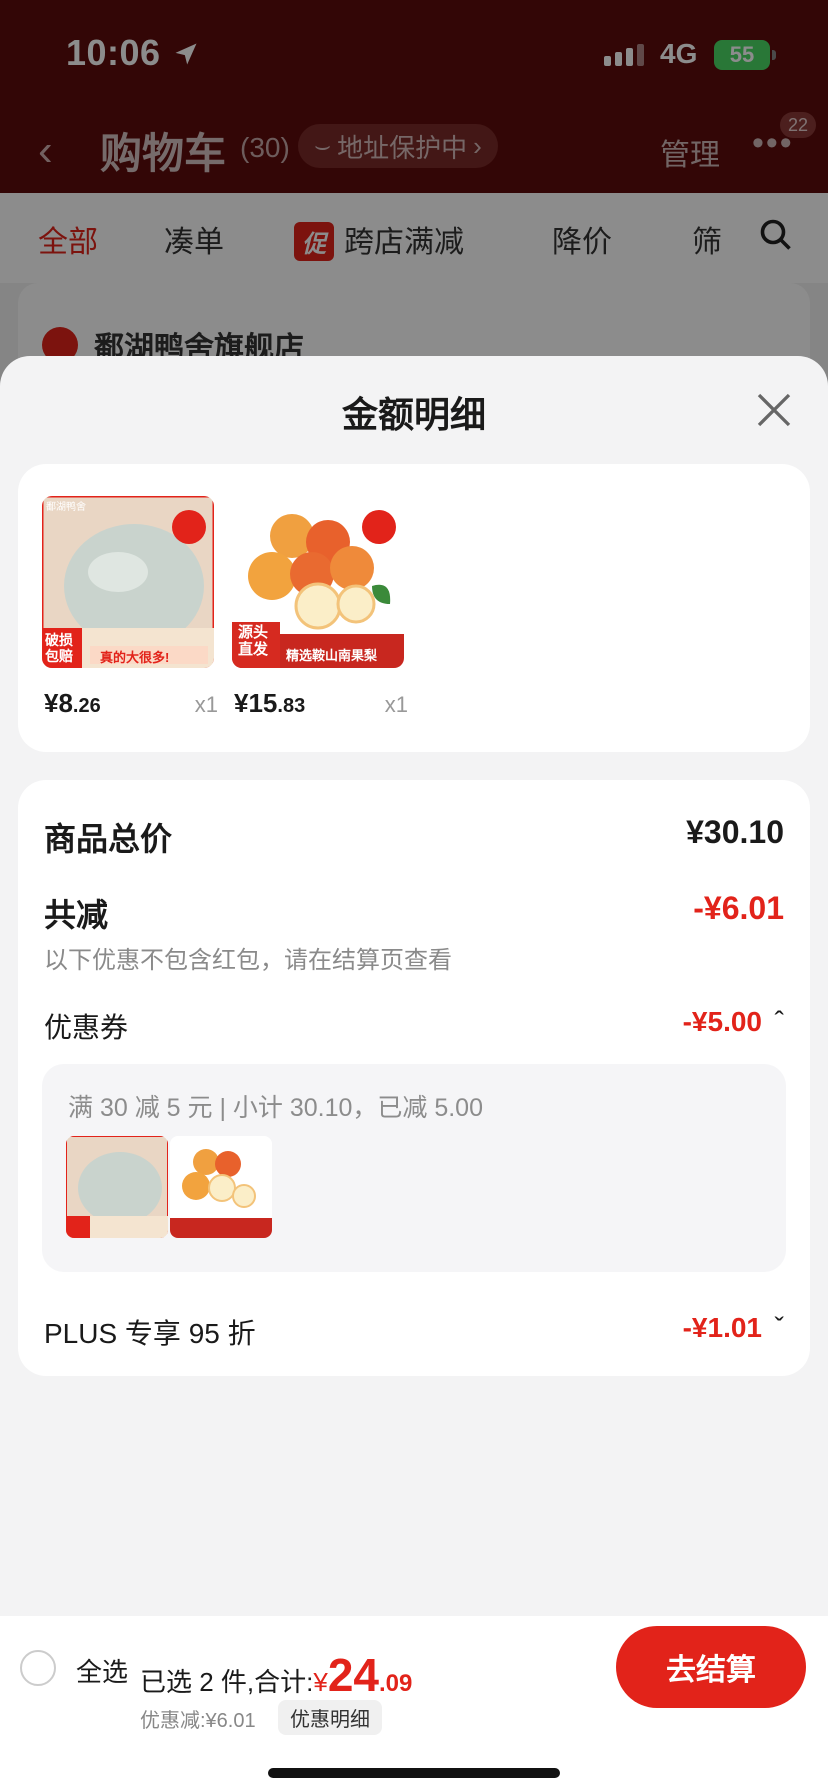 This screenshot has height=1792, width=828. What do you see at coordinates (774, 410) in the screenshot?
I see `close-icon` at bounding box center [774, 410].